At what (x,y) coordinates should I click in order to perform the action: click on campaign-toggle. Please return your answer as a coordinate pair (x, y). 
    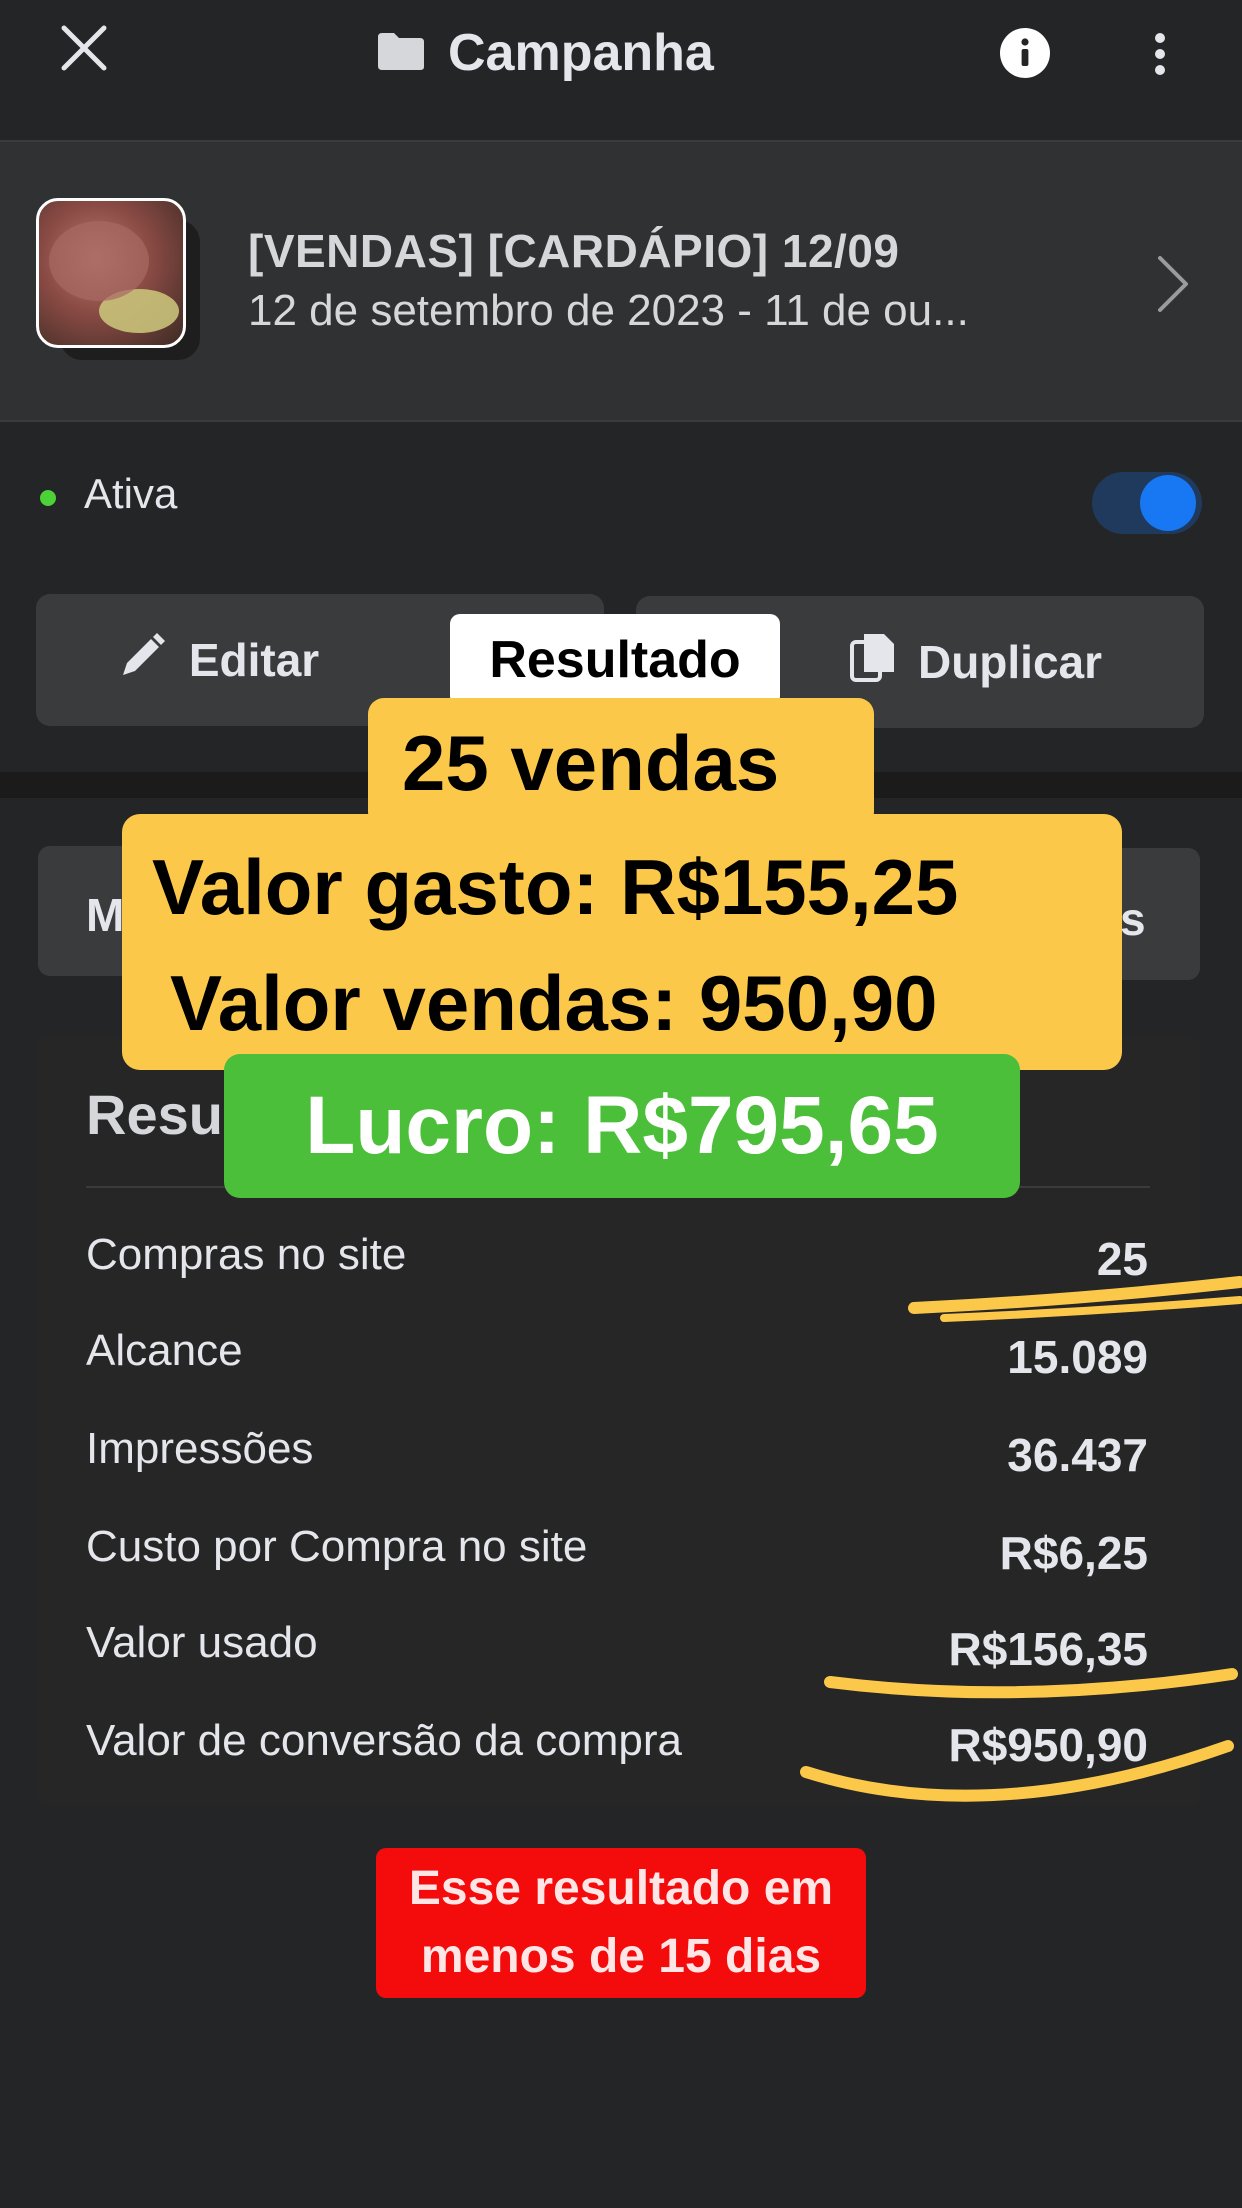
    Looking at the image, I should click on (1147, 503).